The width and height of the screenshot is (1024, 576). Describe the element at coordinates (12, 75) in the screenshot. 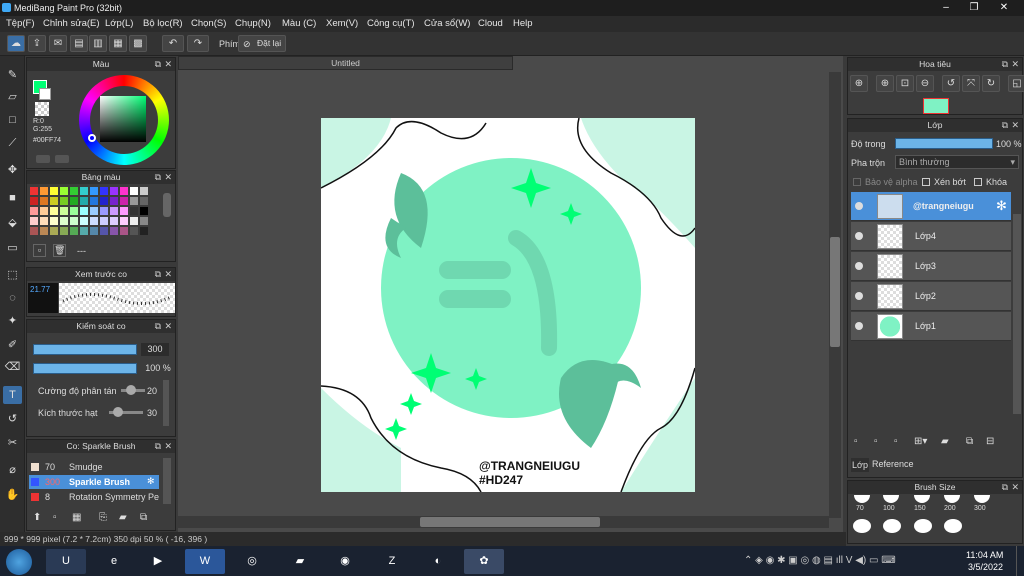

I see `brush-tool-icon: ✎` at that location.